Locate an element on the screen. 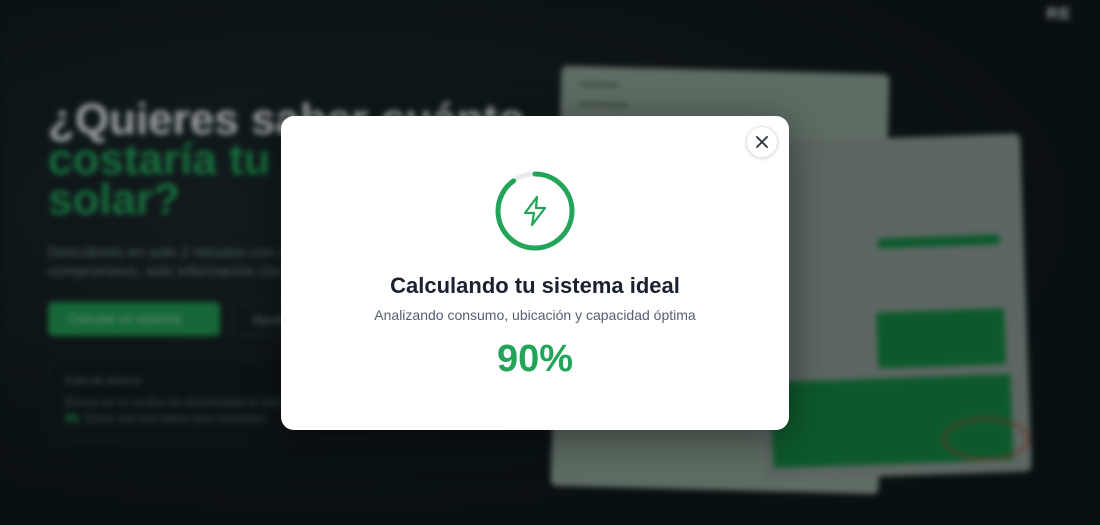  progress-ring-fill is located at coordinates (535, 211).